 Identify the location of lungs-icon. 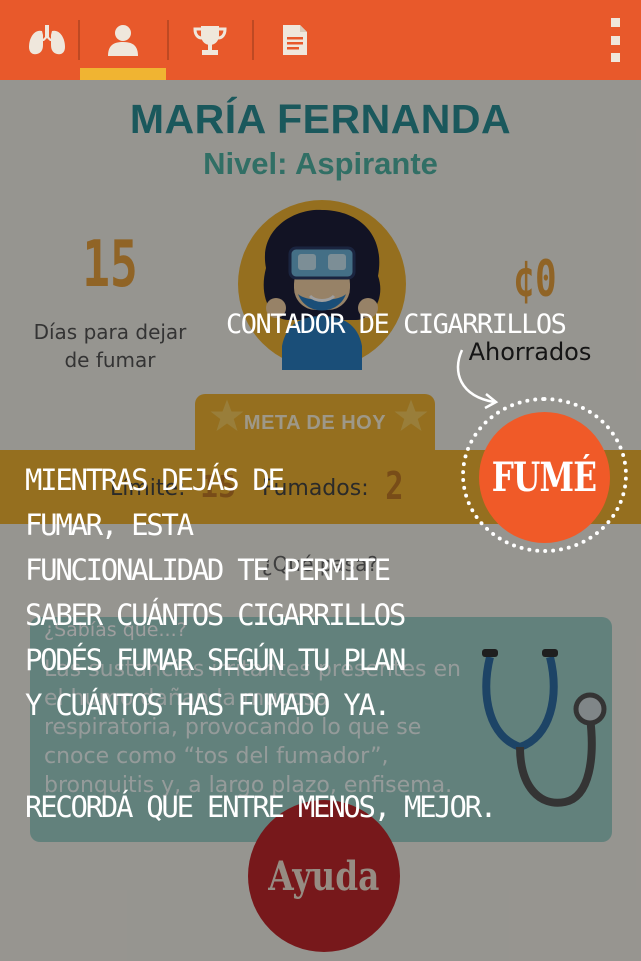
(47, 40).